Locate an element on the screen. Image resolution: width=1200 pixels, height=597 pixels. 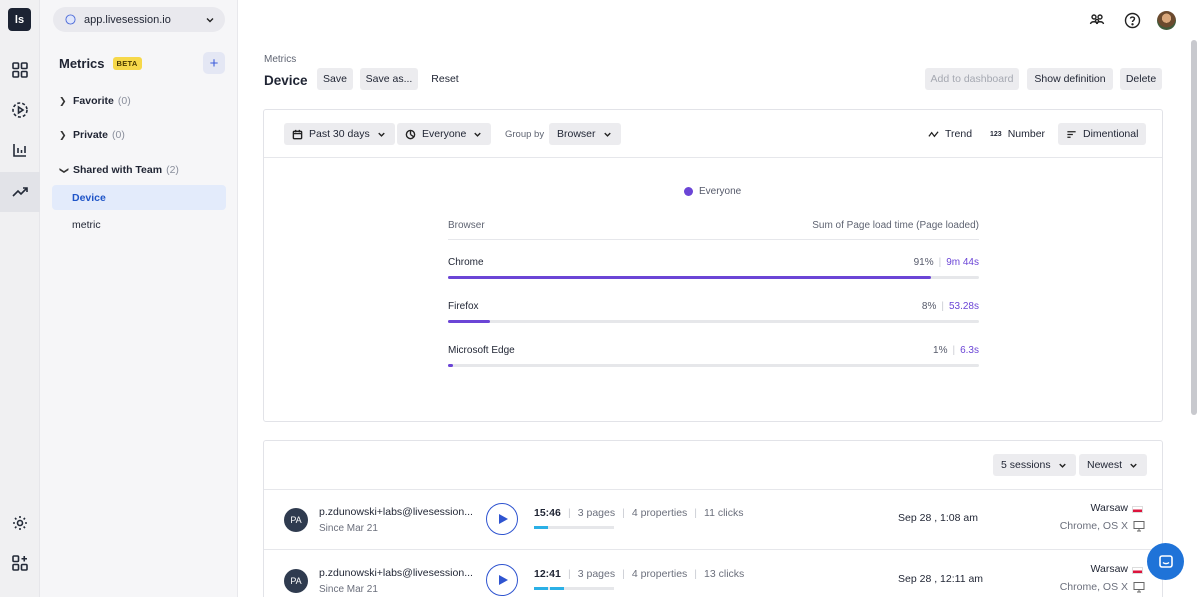
session-activity-bar is located at coordinates (574, 588).